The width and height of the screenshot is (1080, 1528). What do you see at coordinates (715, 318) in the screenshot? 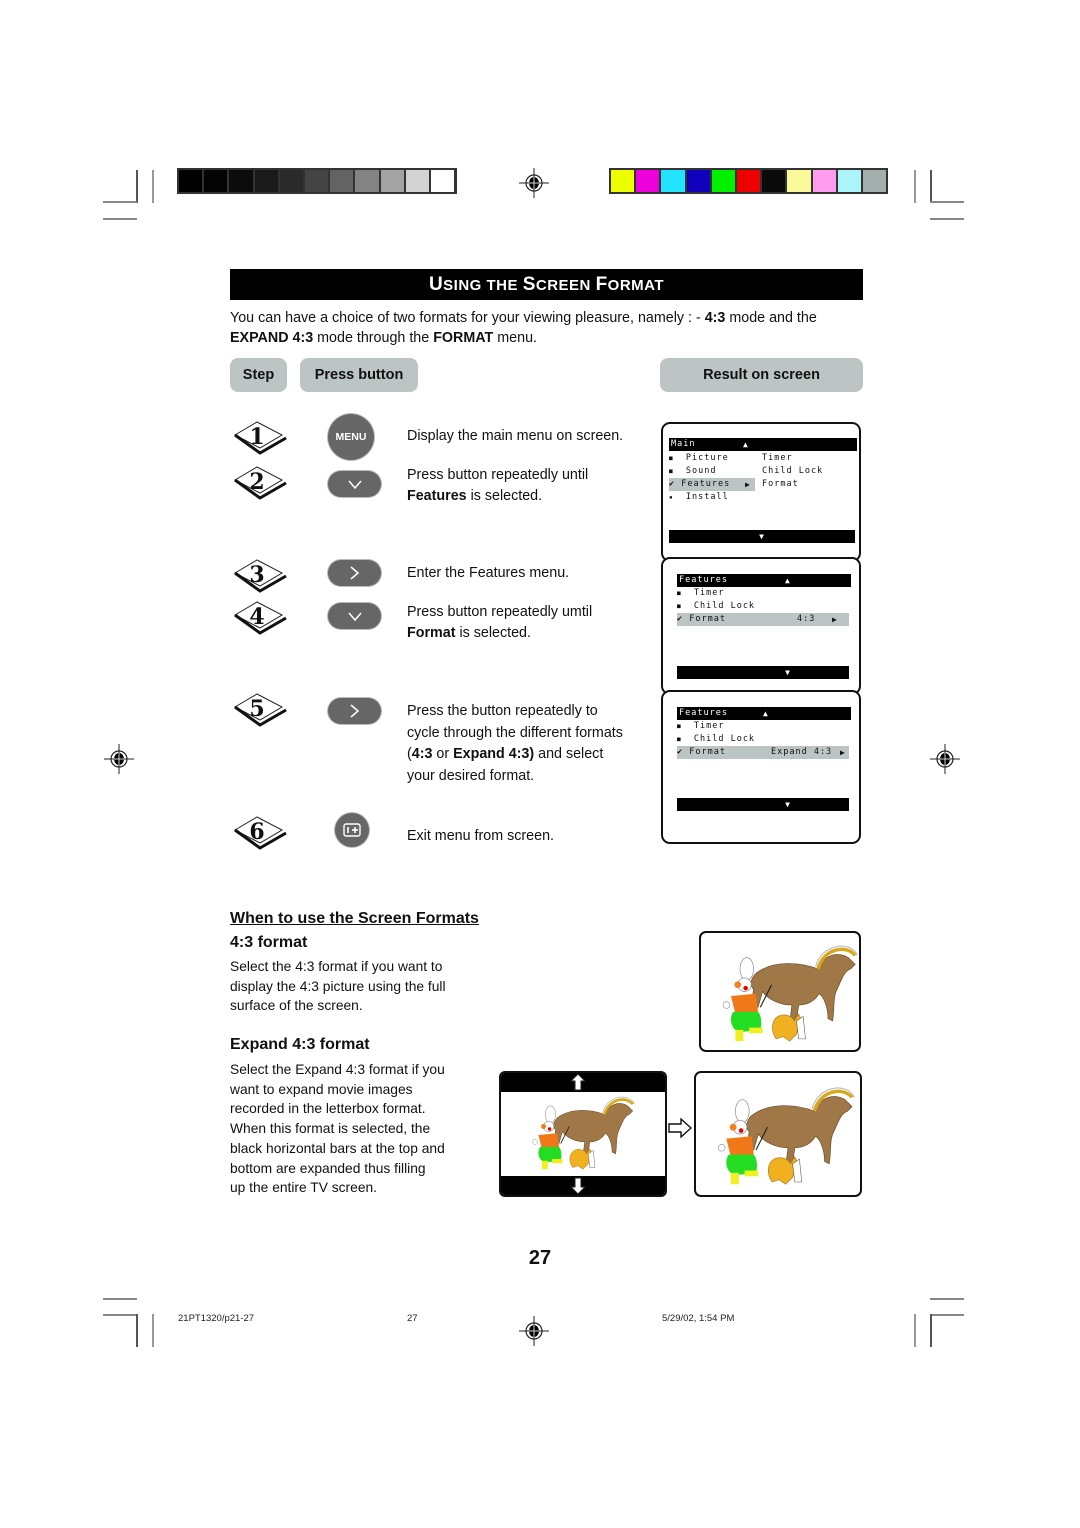
I see `intro-bold: 4:3` at bounding box center [715, 318].